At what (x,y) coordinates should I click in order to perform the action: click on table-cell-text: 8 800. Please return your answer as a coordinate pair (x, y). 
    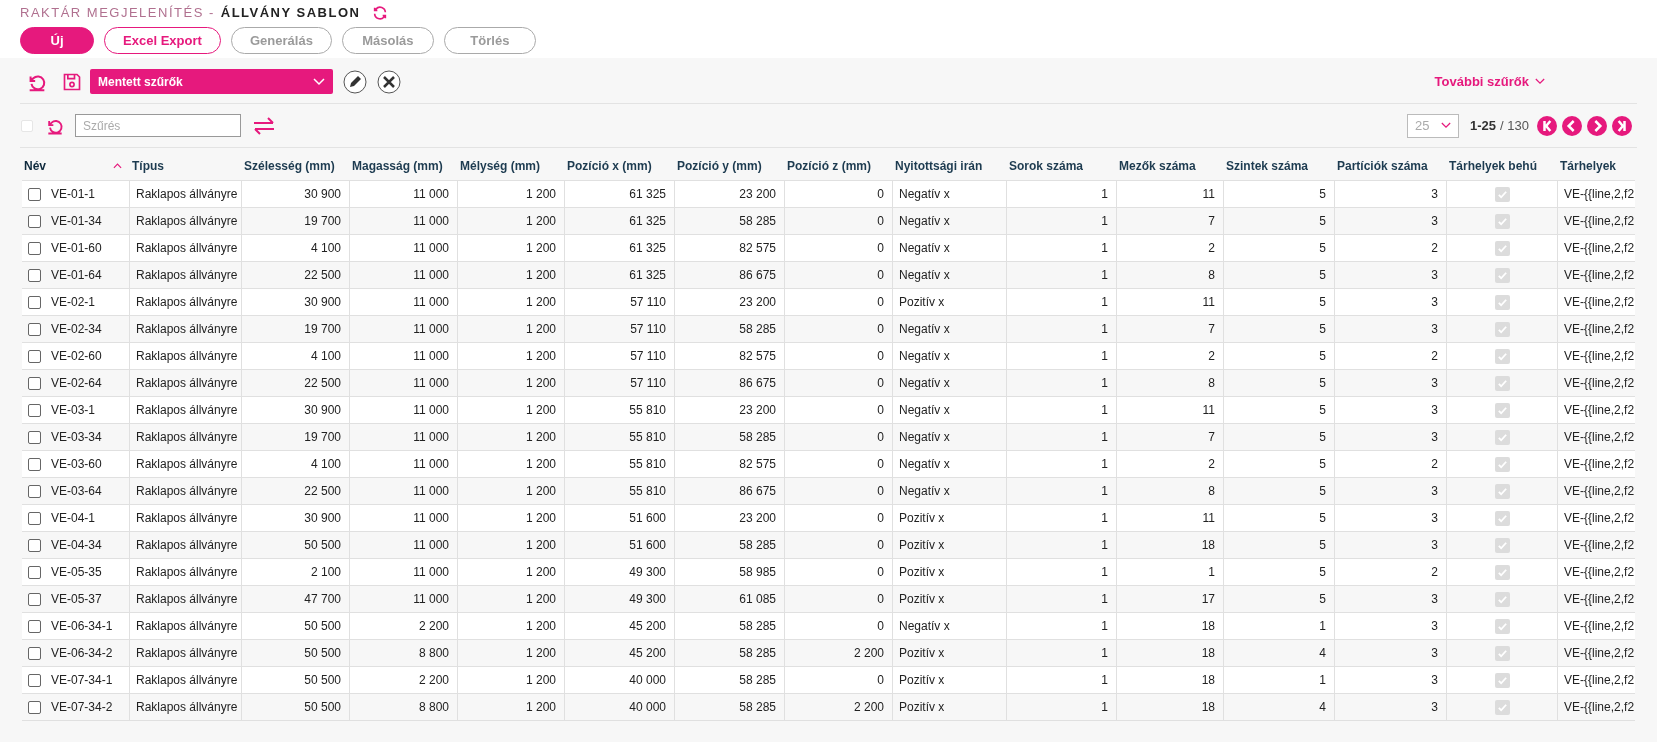
    Looking at the image, I should click on (433, 707).